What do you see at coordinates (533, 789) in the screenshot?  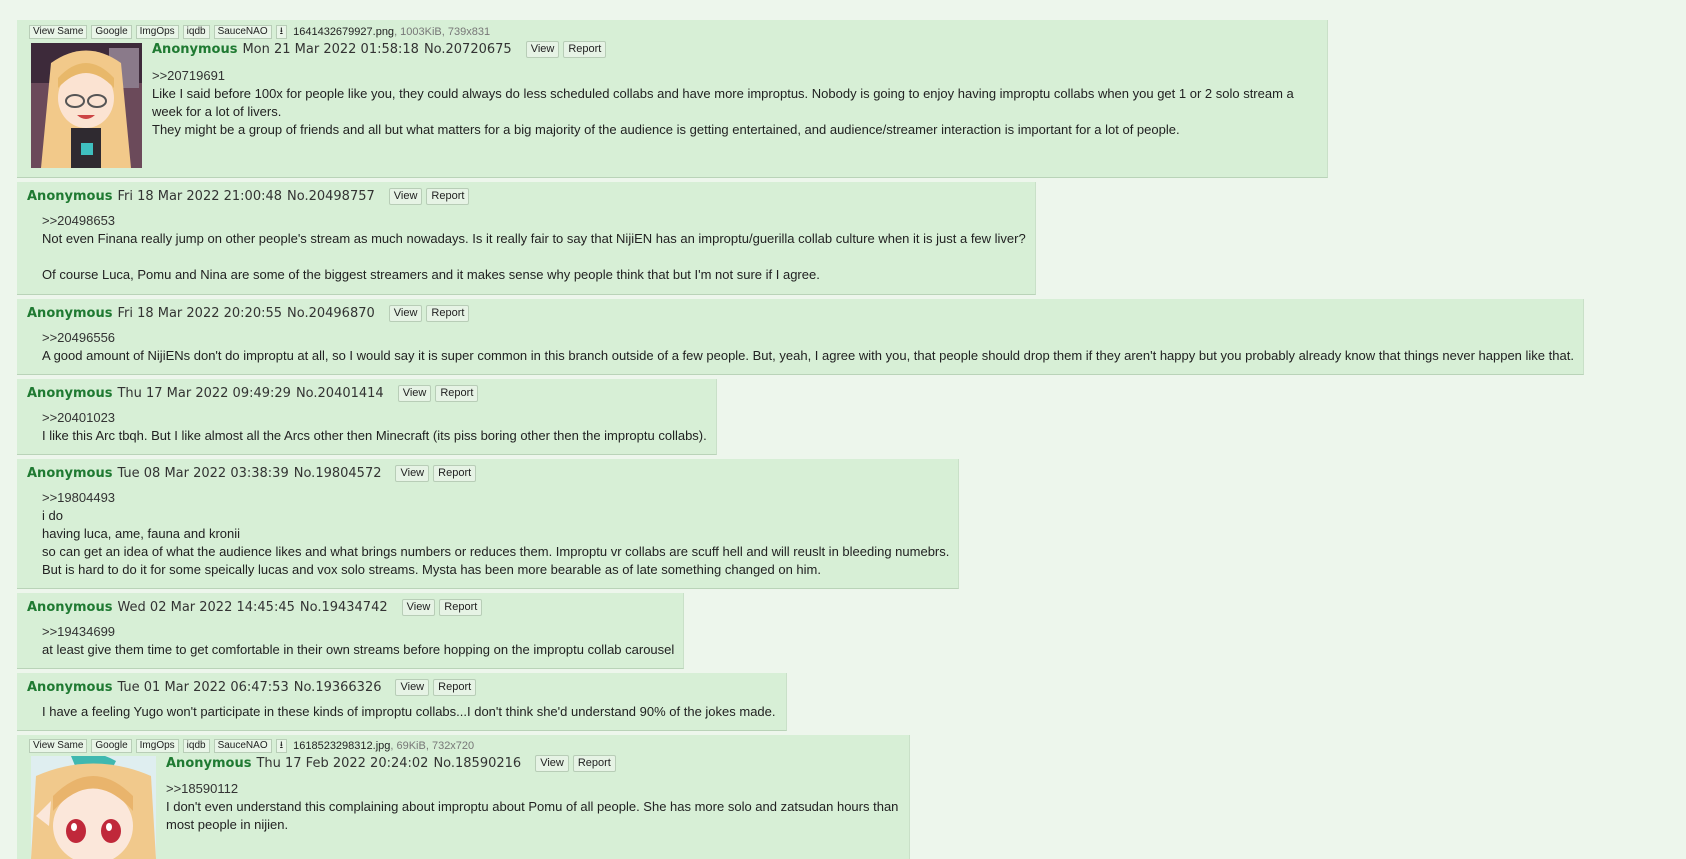 I see `quote-link: >>18590112` at bounding box center [533, 789].